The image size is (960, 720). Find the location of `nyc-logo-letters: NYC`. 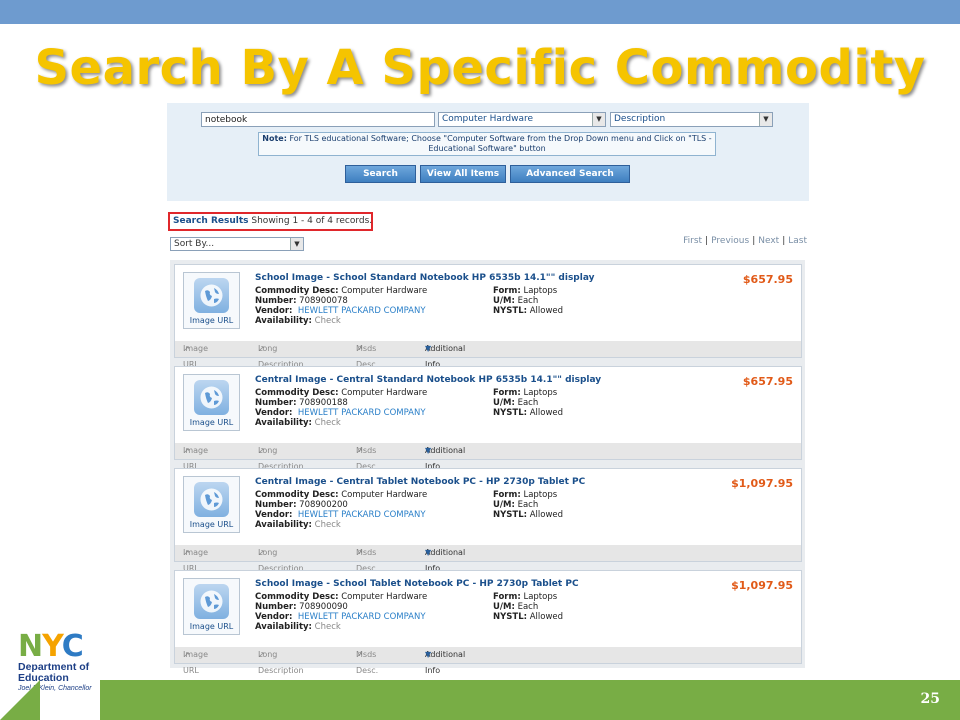

nyc-logo-letters: NYC is located at coordinates (73, 647).